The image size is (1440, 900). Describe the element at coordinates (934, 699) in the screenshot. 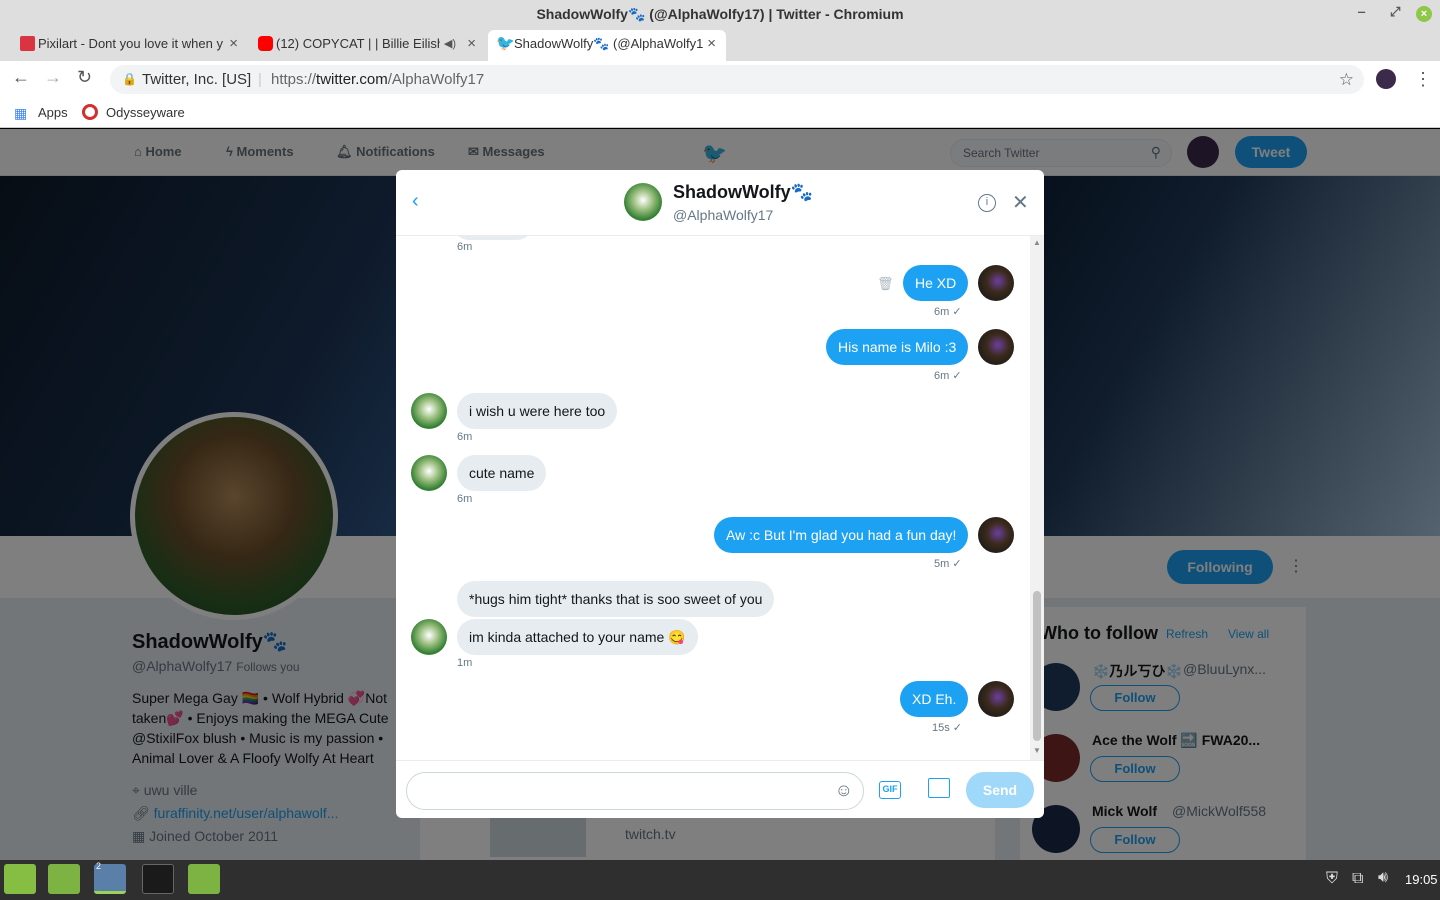

I see `message-bubble: XD Eh.` at that location.